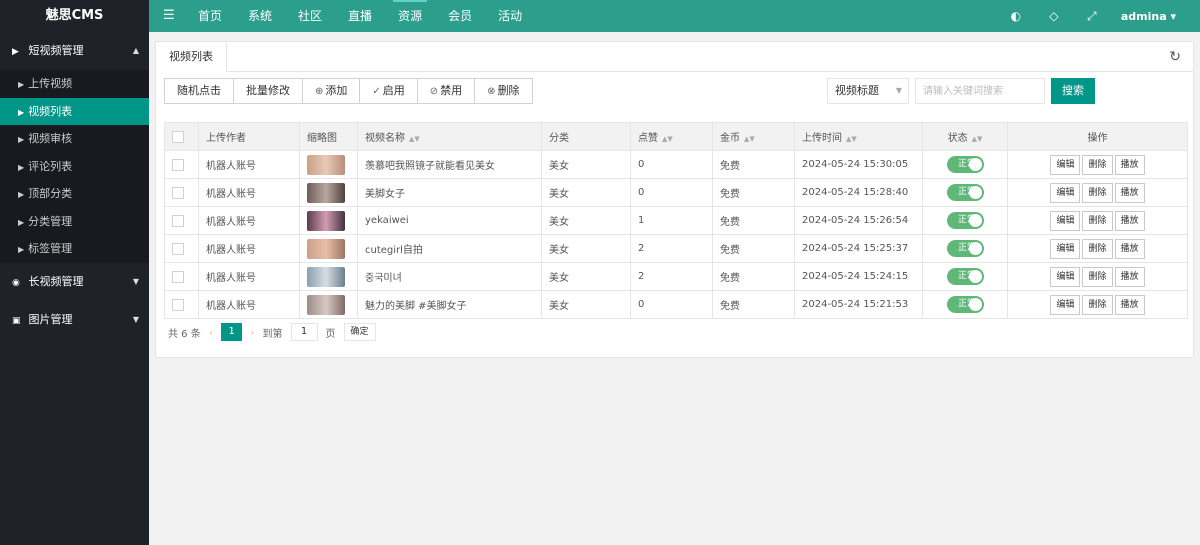 This screenshot has height=545, width=1200. What do you see at coordinates (1016, 16) in the screenshot?
I see `theme-palette-icon: ◐` at bounding box center [1016, 16].